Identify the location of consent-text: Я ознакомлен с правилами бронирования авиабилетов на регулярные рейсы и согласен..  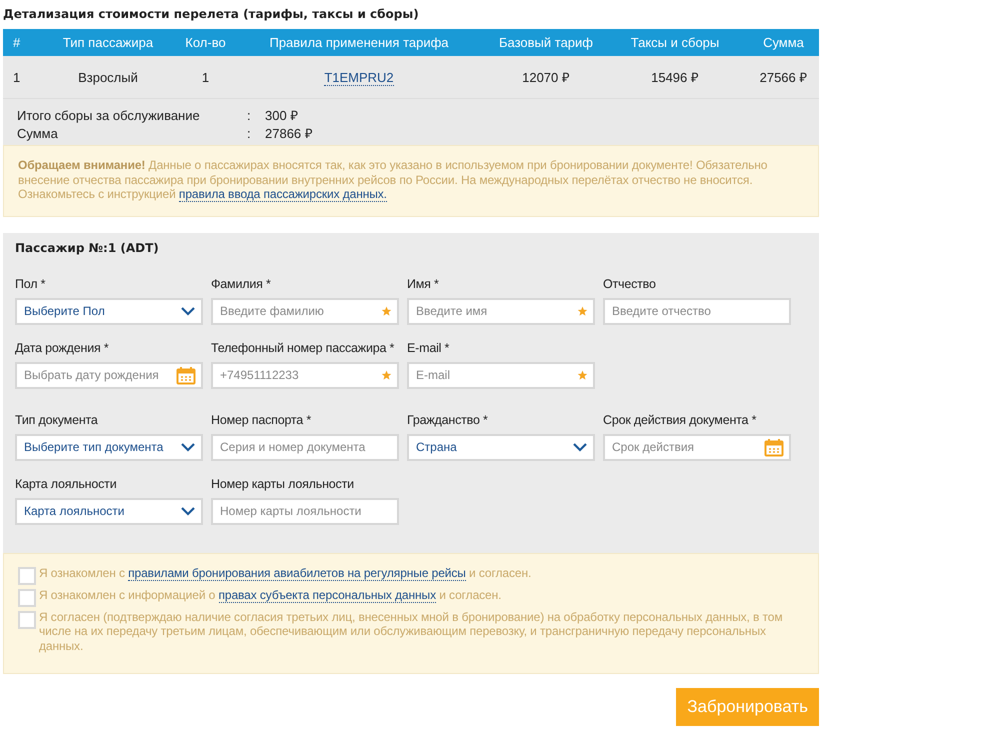
(285, 573).